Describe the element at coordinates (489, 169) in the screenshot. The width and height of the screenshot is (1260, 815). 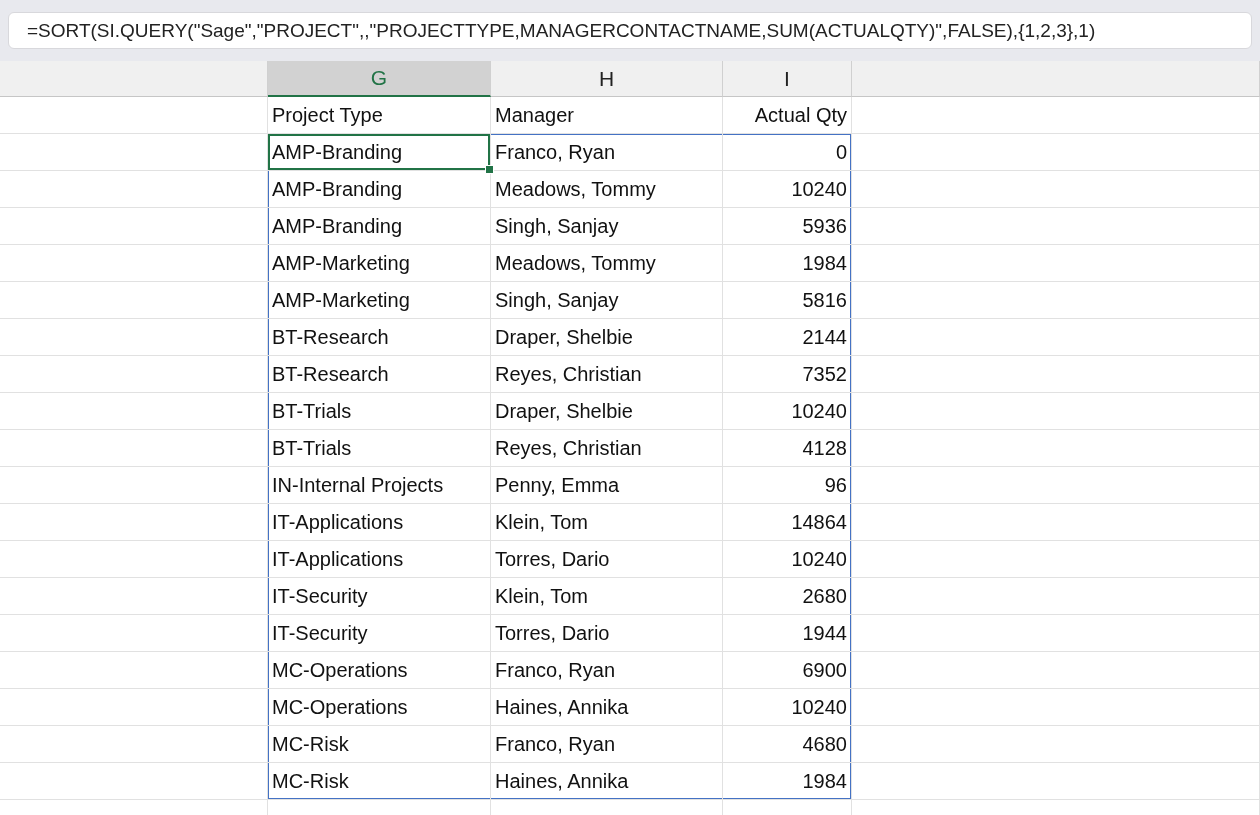
I see `fill-handle` at that location.